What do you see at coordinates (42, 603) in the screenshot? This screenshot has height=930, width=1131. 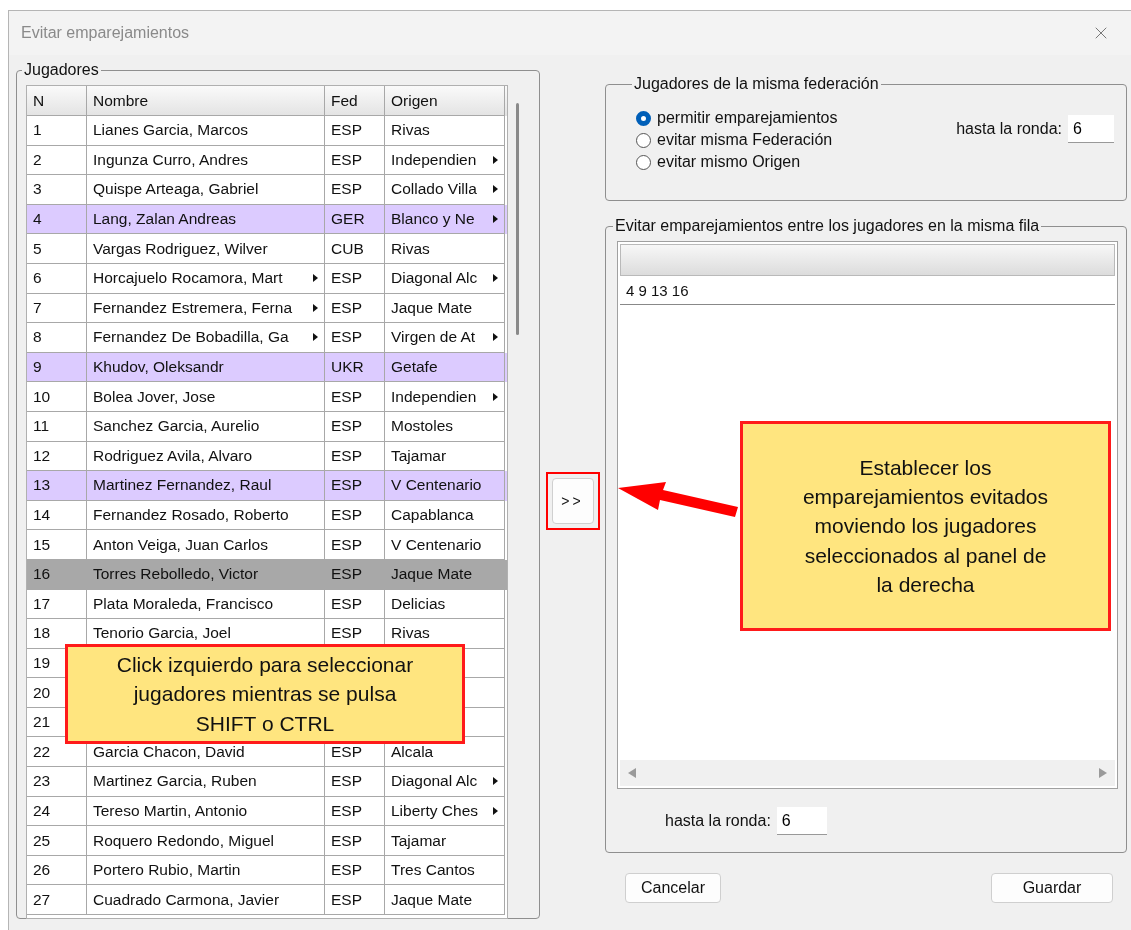 I see `table-cell: 17` at bounding box center [42, 603].